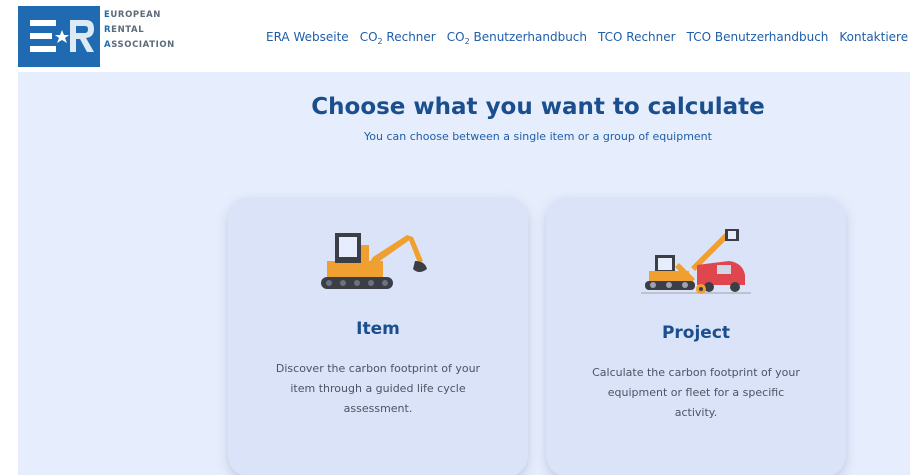  I want to click on era-logo-text: EUROPEAN RENTAL ASSOCIATION, so click(139, 30).